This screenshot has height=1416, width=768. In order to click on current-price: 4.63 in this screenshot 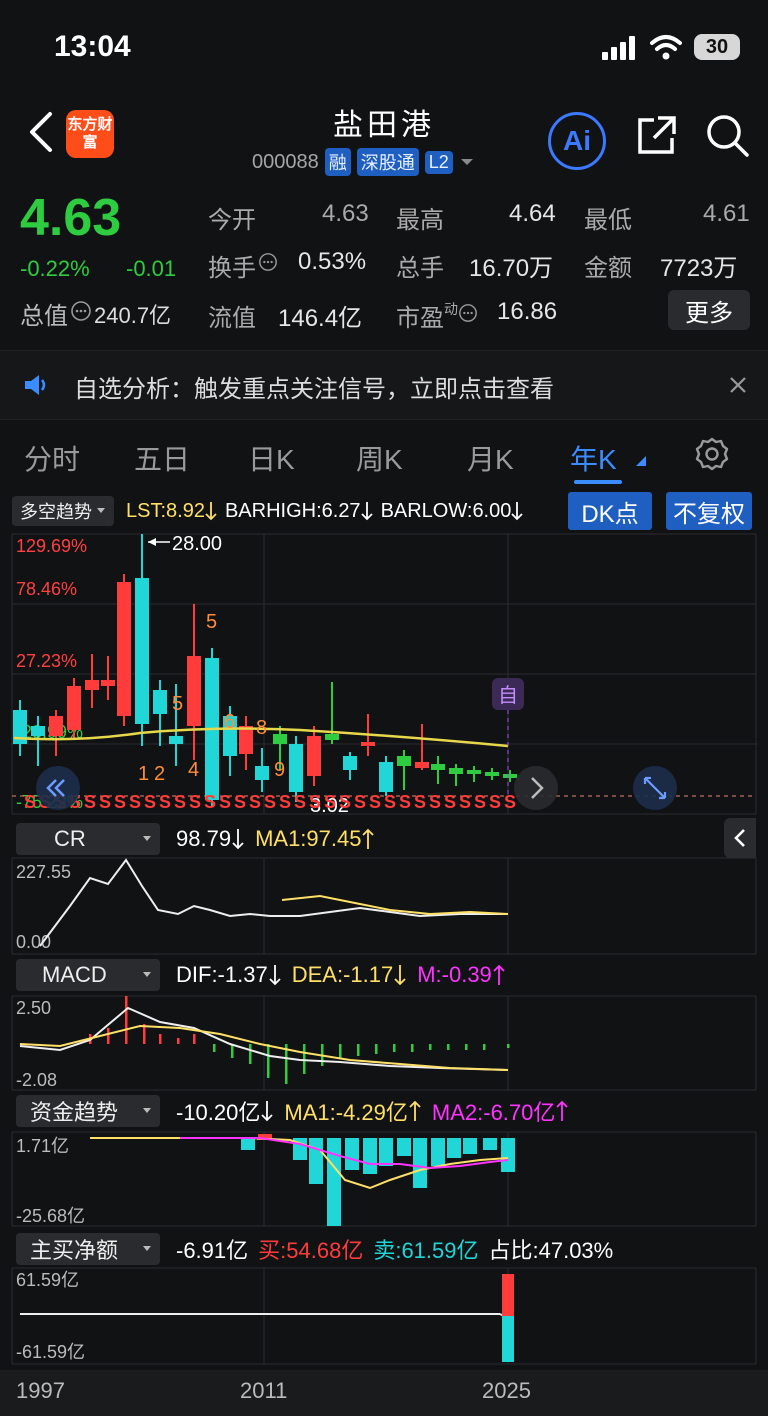, I will do `click(71, 218)`.